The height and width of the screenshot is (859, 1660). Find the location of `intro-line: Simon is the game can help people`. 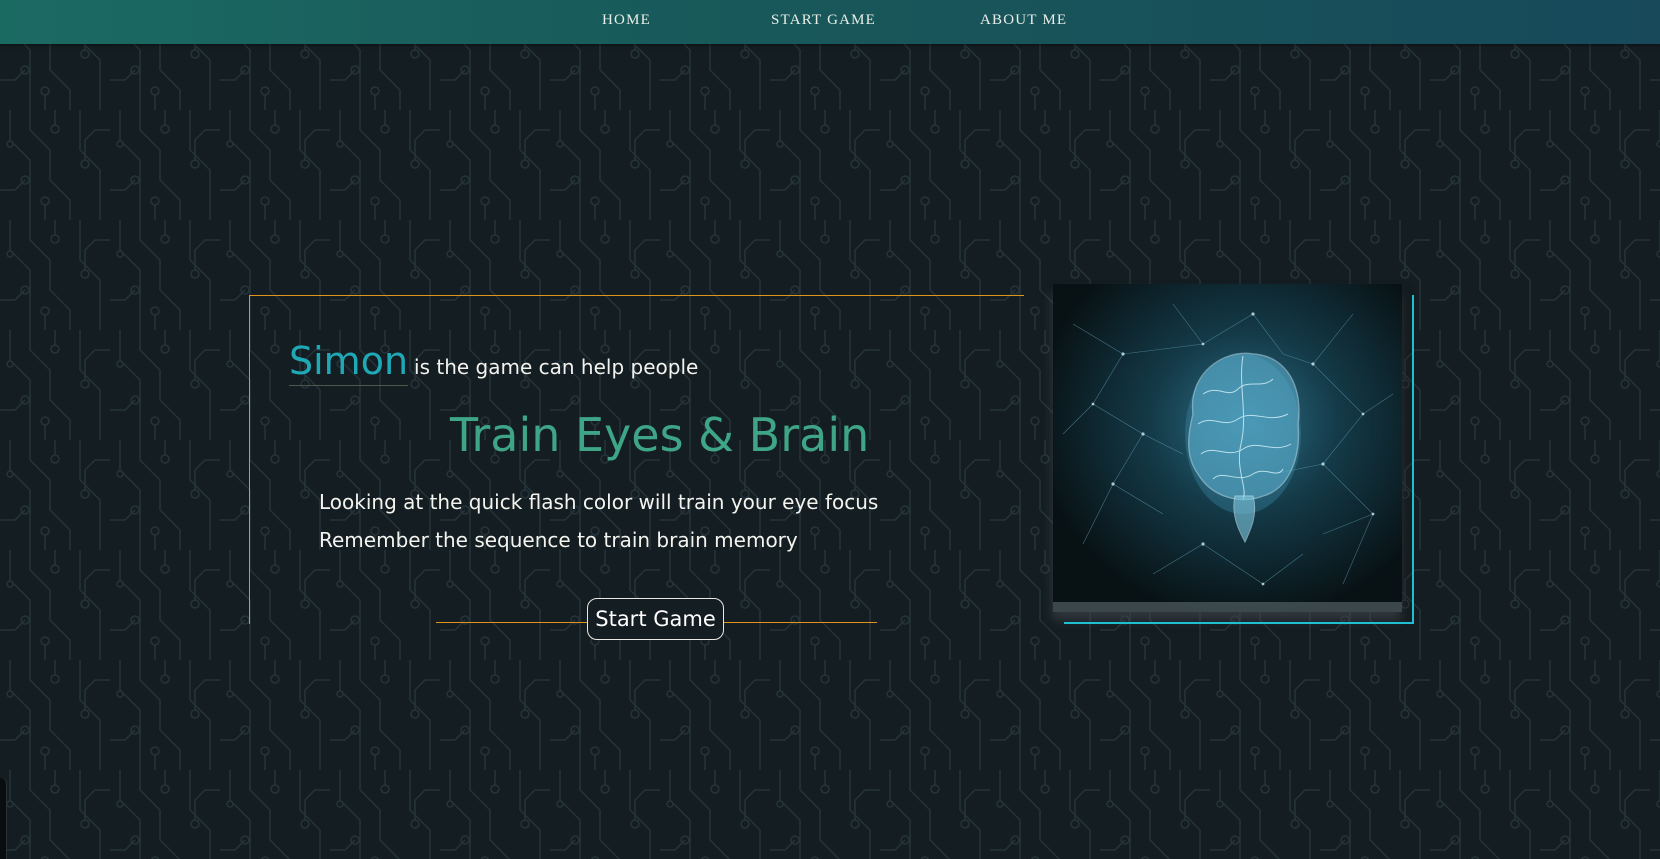

intro-line: Simon is the game can help people is located at coordinates (494, 363).